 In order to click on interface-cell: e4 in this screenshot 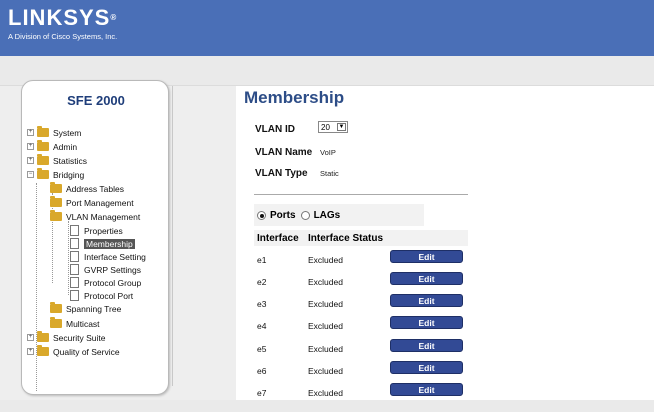, I will do `click(262, 326)`.